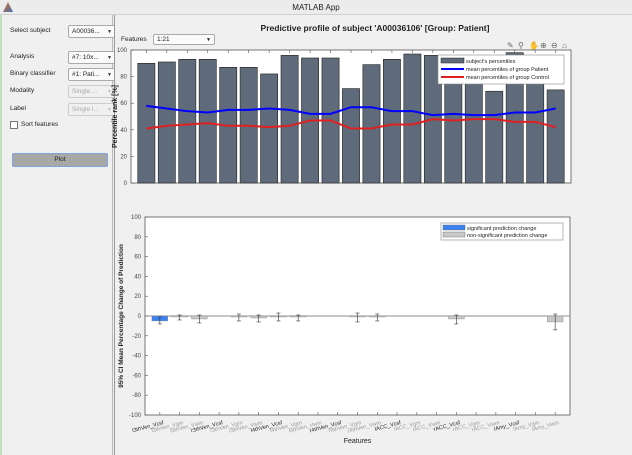 This screenshot has width=632, height=455. I want to click on y-tick-label: -40, so click(136, 357).